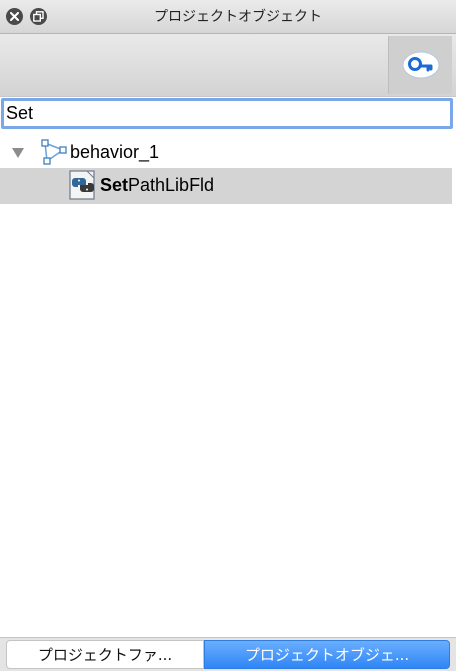  Describe the element at coordinates (238, 17) in the screenshot. I see `window-title: プロジェクトオブジェクト` at that location.